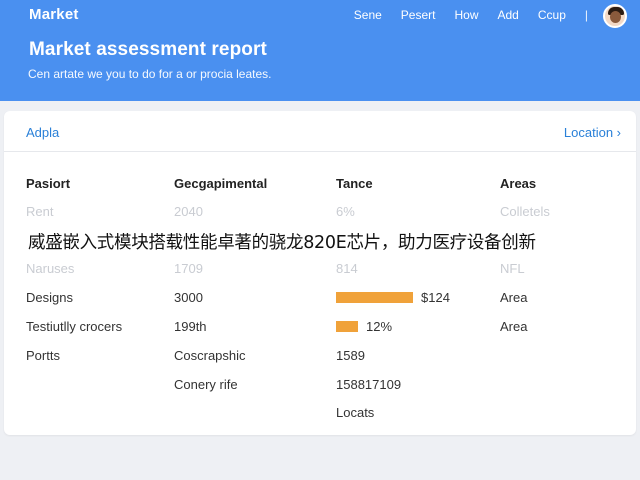  I want to click on table-cell: Naruses, so click(50, 268).